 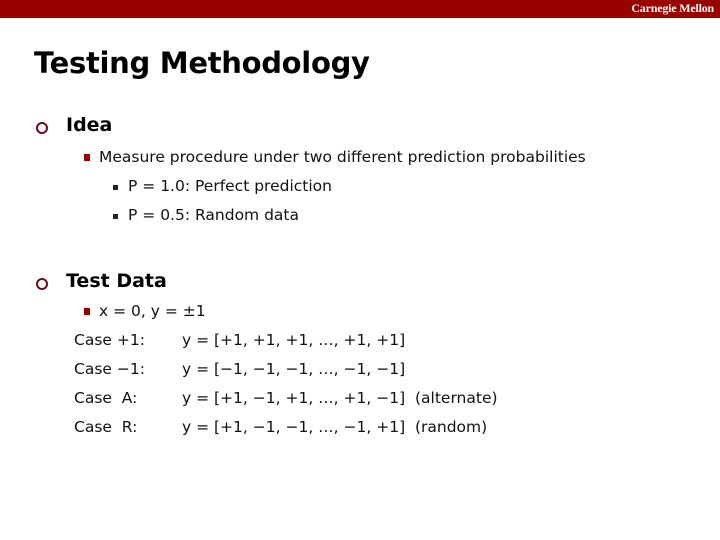 What do you see at coordinates (152, 311) in the screenshot?
I see `bullet-text: x = 0, y = ±1` at bounding box center [152, 311].